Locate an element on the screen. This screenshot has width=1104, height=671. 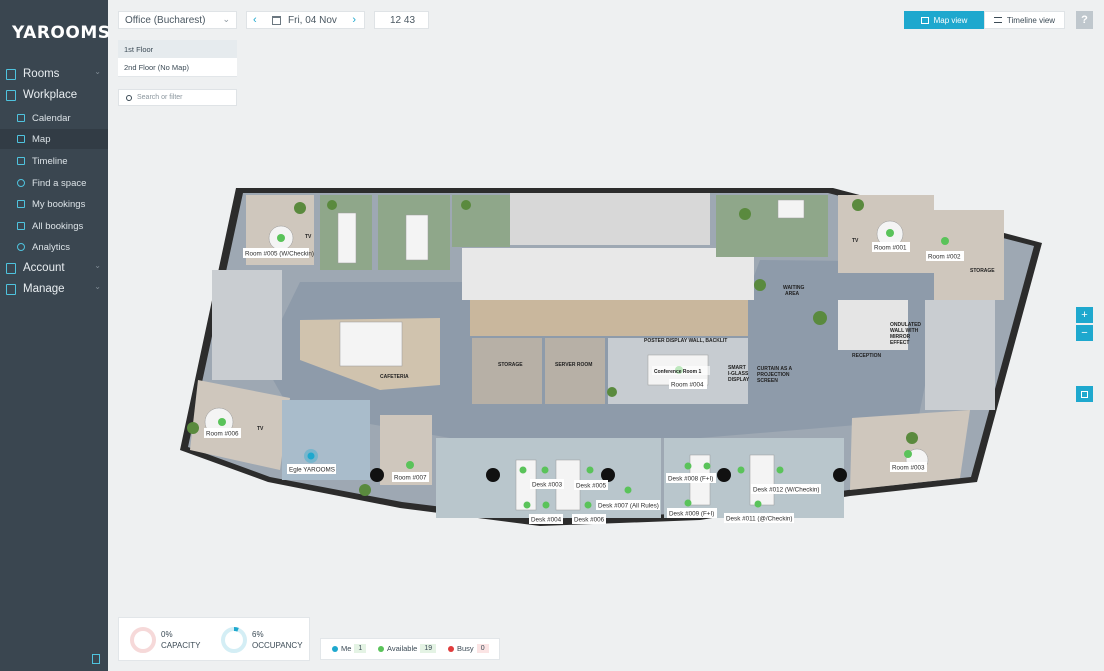
legend-label: Busy is located at coordinates (465, 648).